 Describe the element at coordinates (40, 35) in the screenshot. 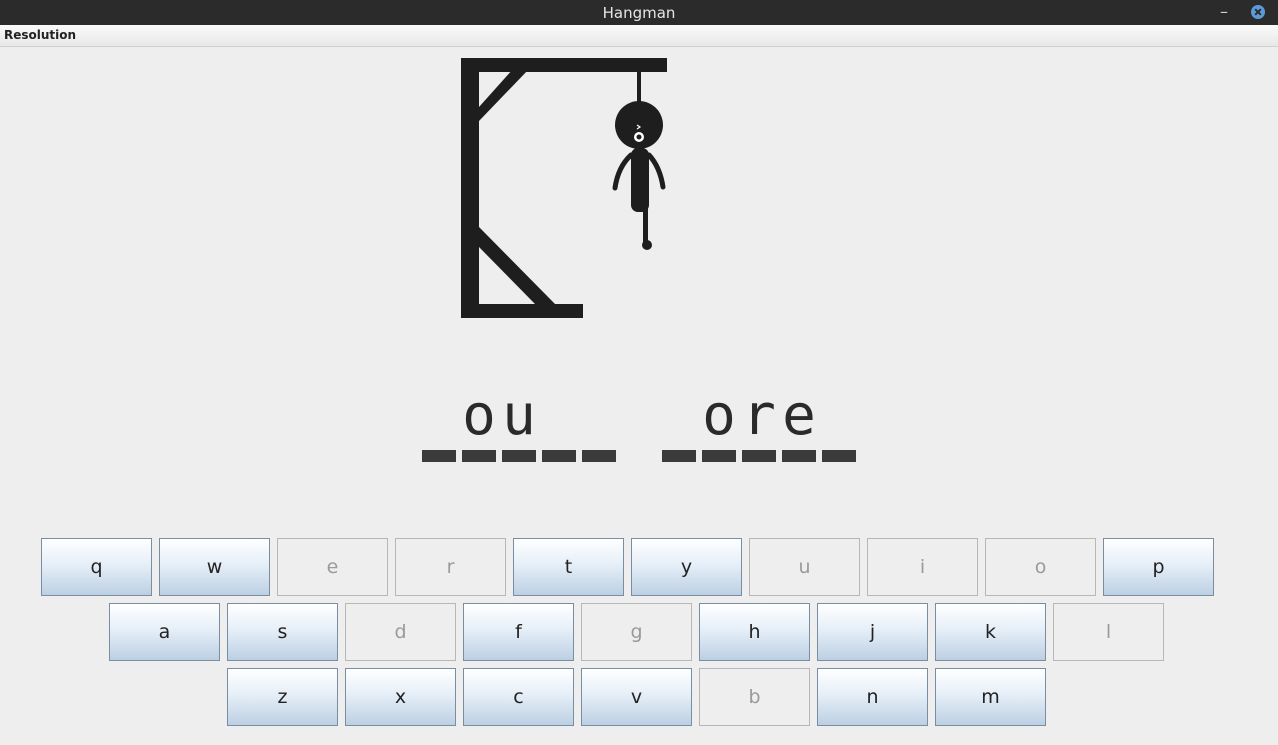

I see `menu-resolution: Resolution` at that location.